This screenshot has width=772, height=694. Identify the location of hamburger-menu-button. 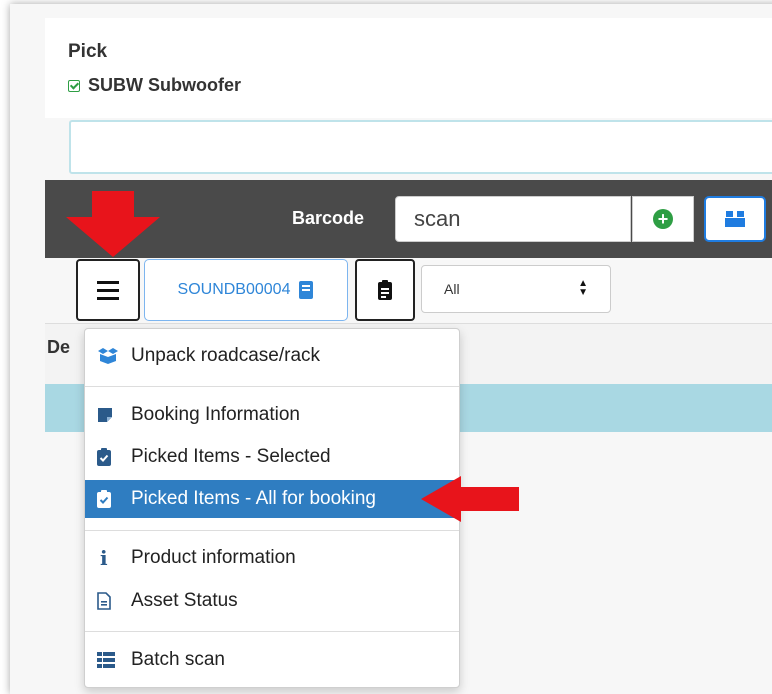
(108, 290).